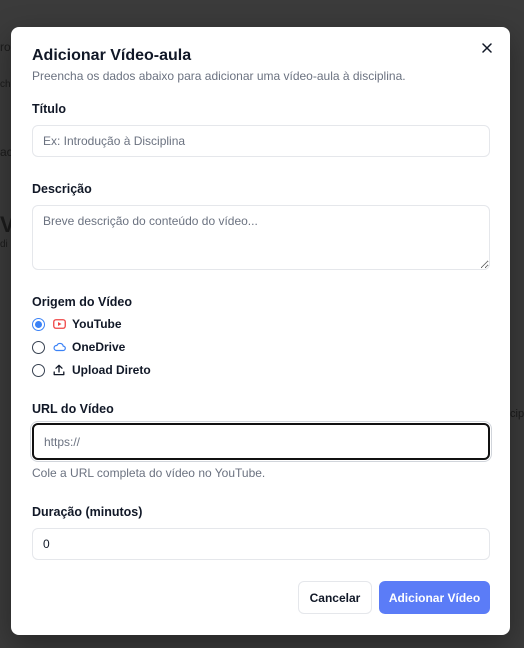 Image resolution: width=524 pixels, height=648 pixels. Describe the element at coordinates (62, 189) in the screenshot. I see `description-label: Descrição` at that location.